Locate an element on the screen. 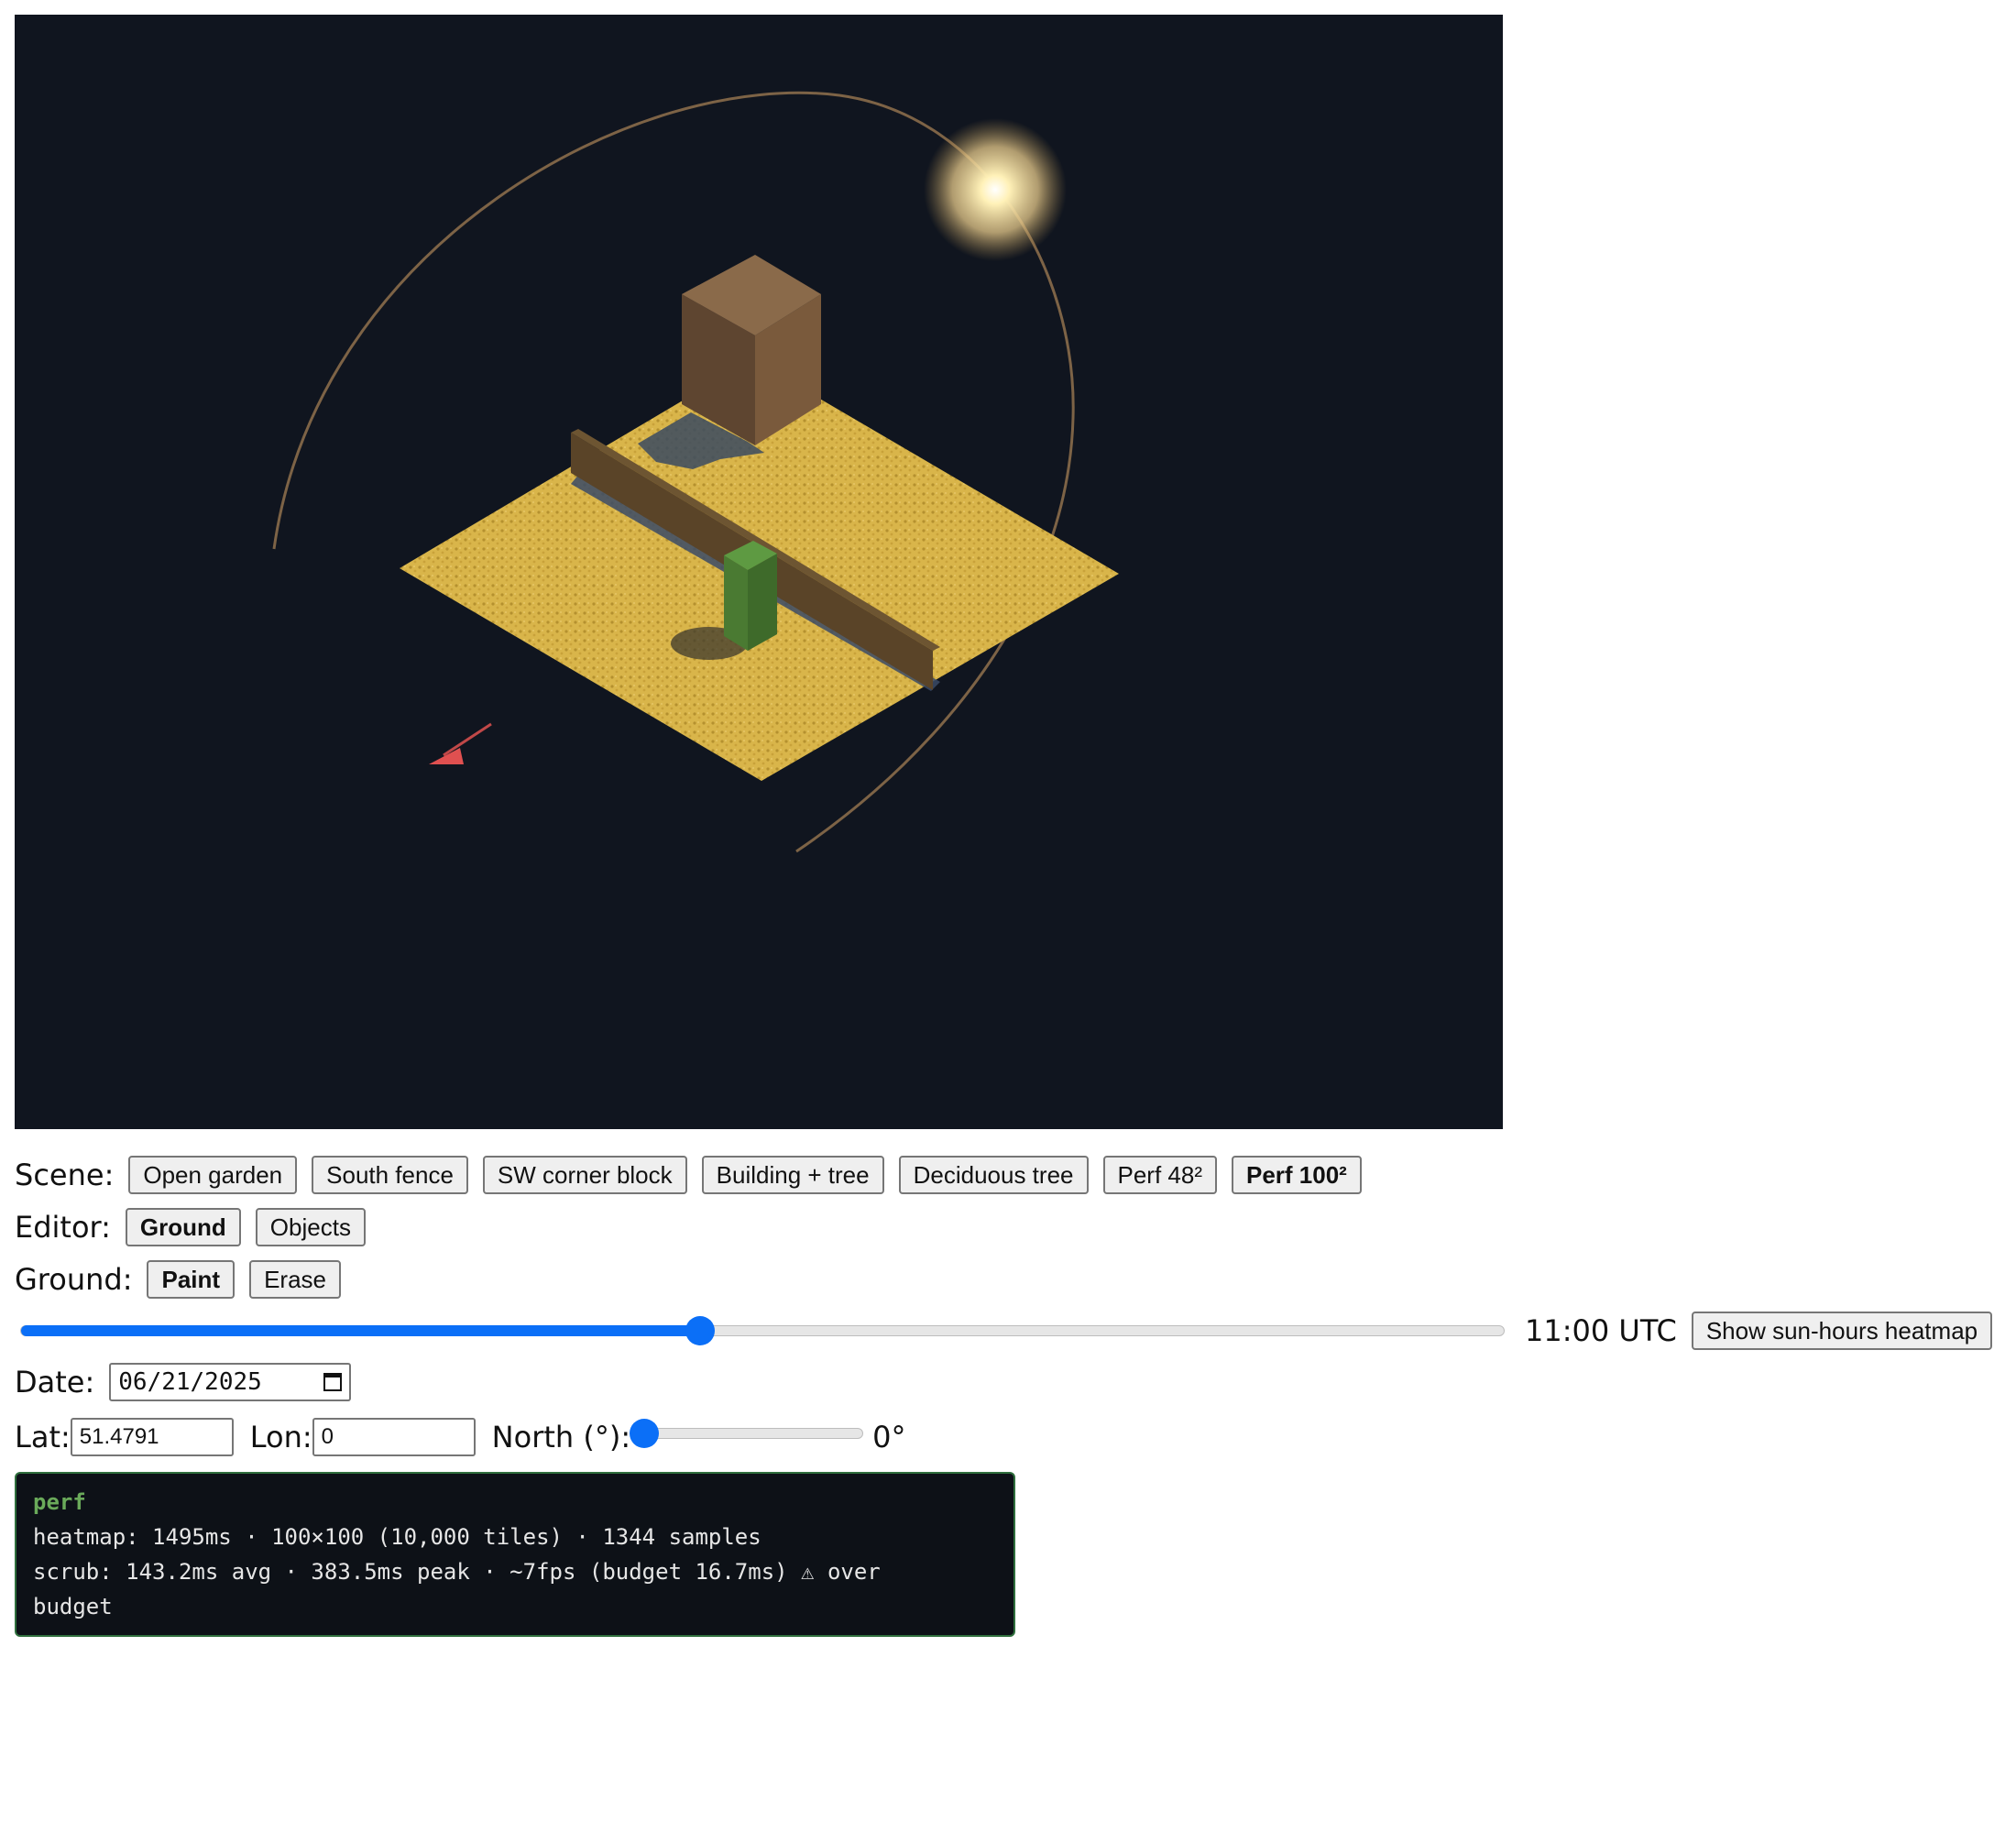 This screenshot has height=1833, width=2016. tree-right-face is located at coordinates (762, 602).